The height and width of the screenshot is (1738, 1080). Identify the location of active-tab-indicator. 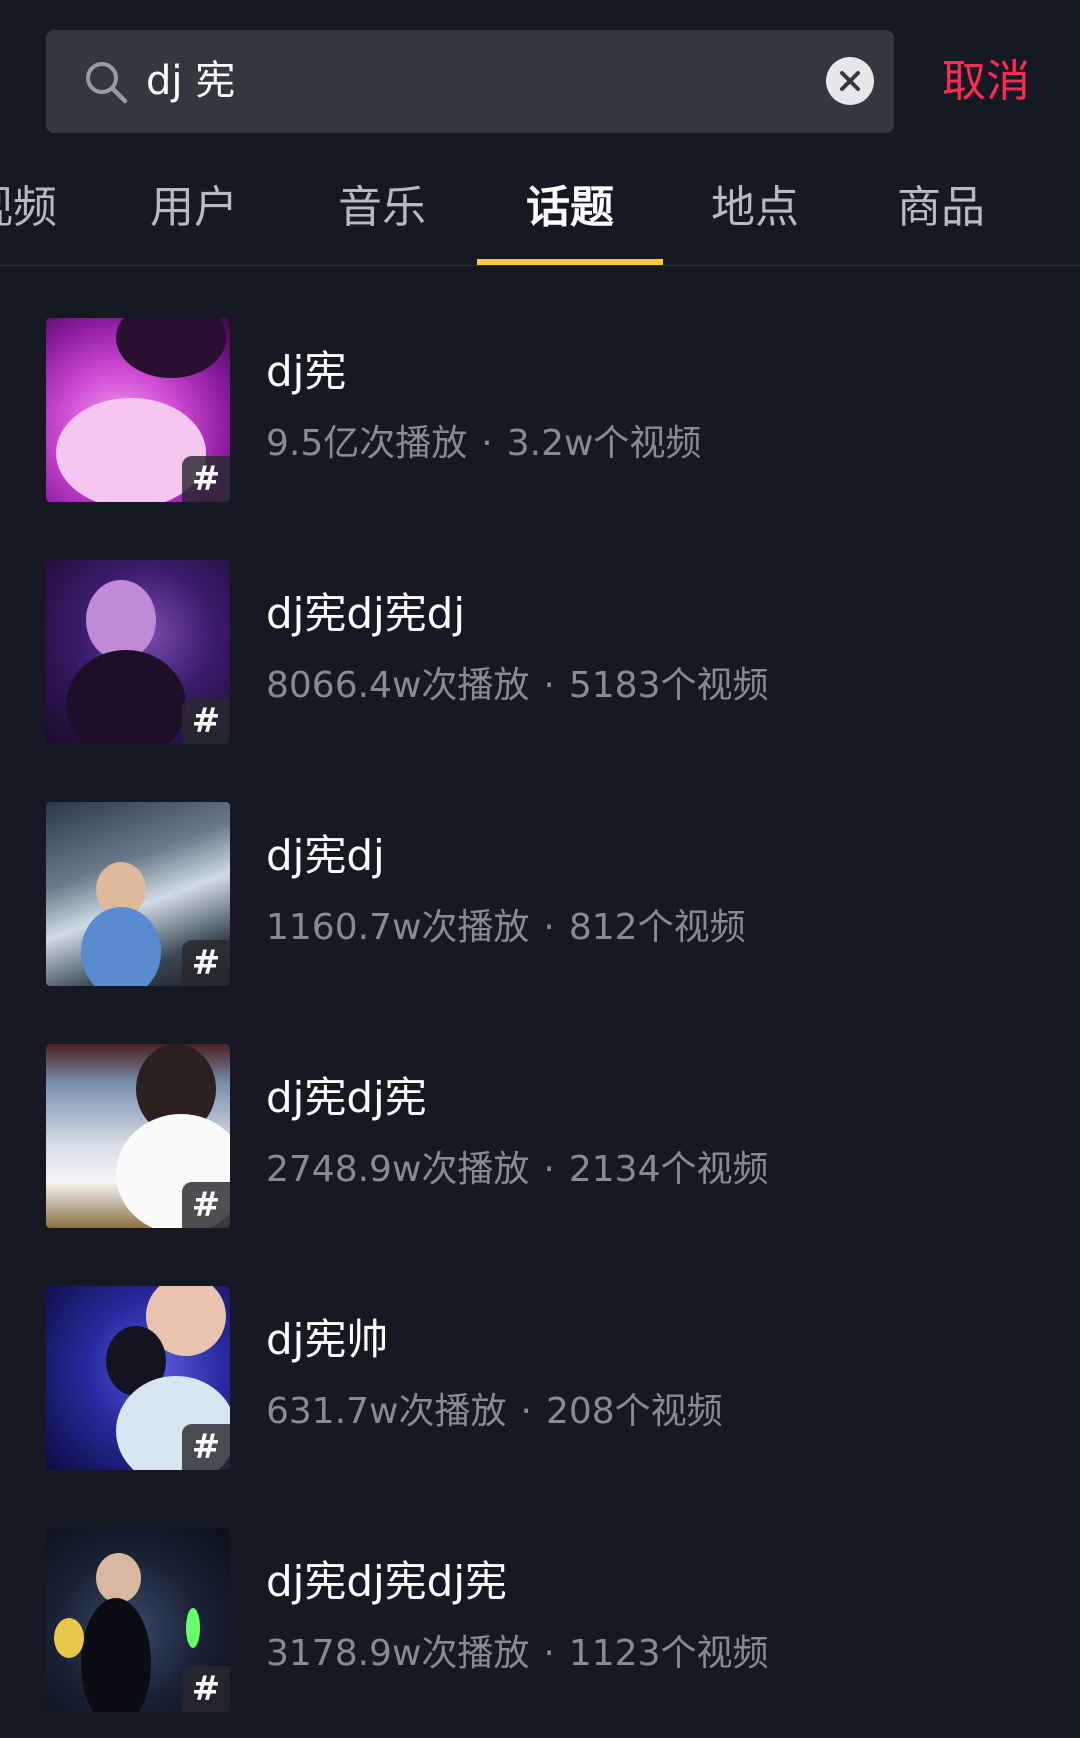
(570, 262).